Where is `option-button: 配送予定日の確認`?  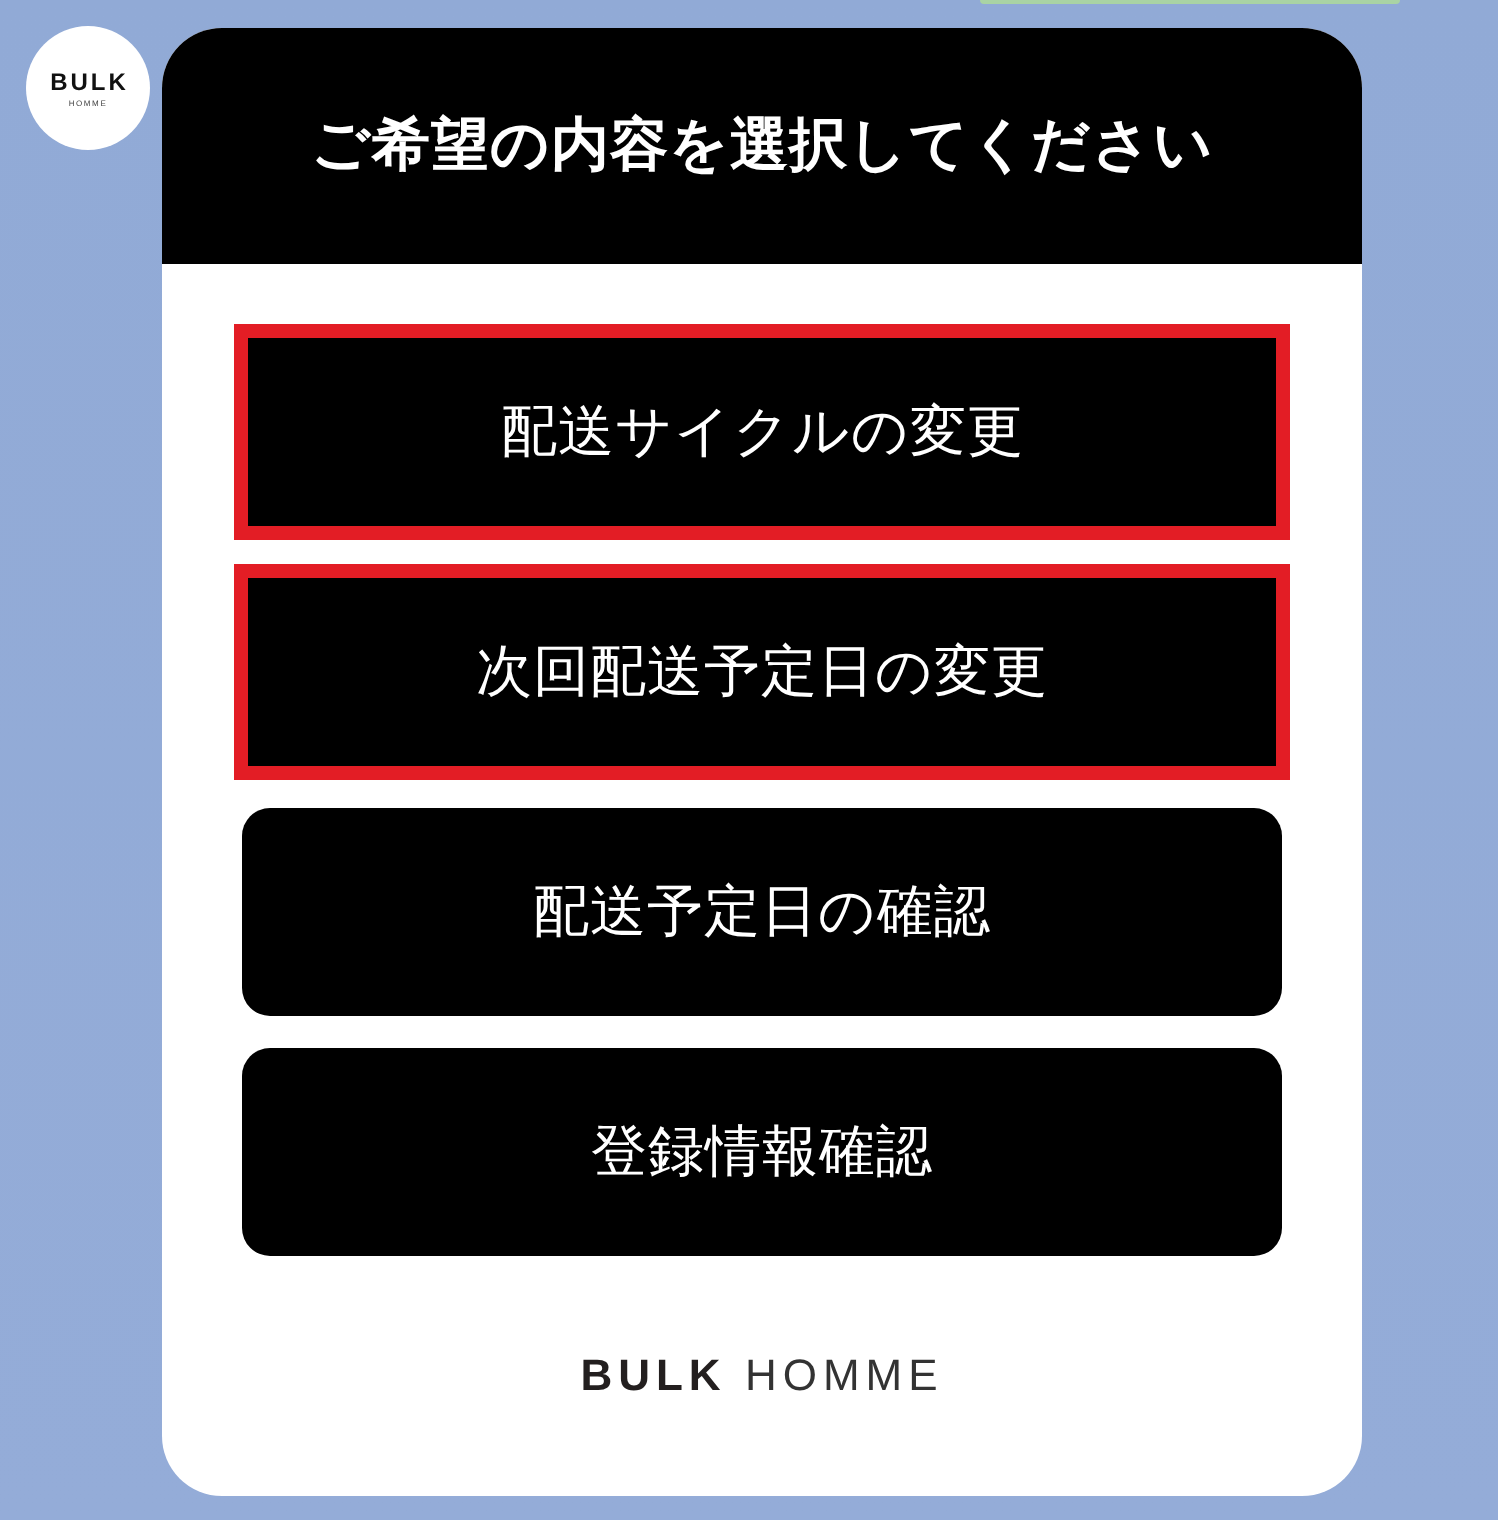 option-button: 配送予定日の確認 is located at coordinates (762, 912).